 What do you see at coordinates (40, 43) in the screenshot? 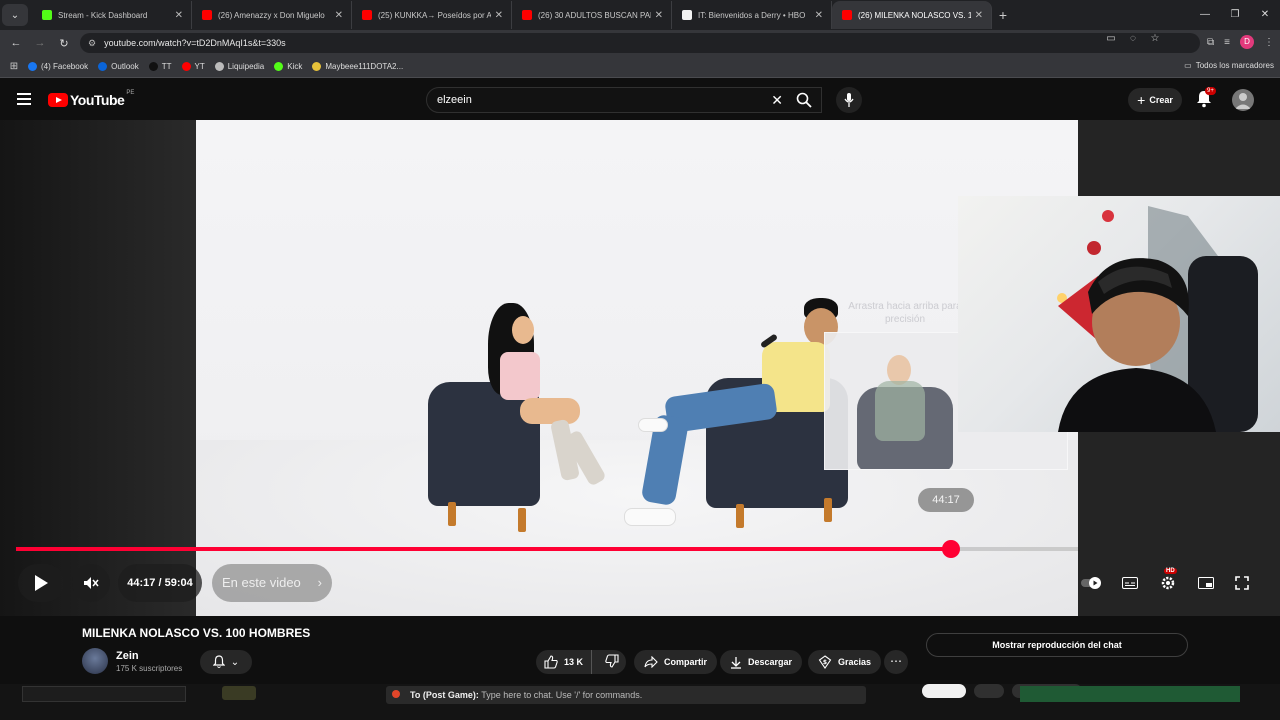
I see `forward-icon: →` at bounding box center [40, 43].